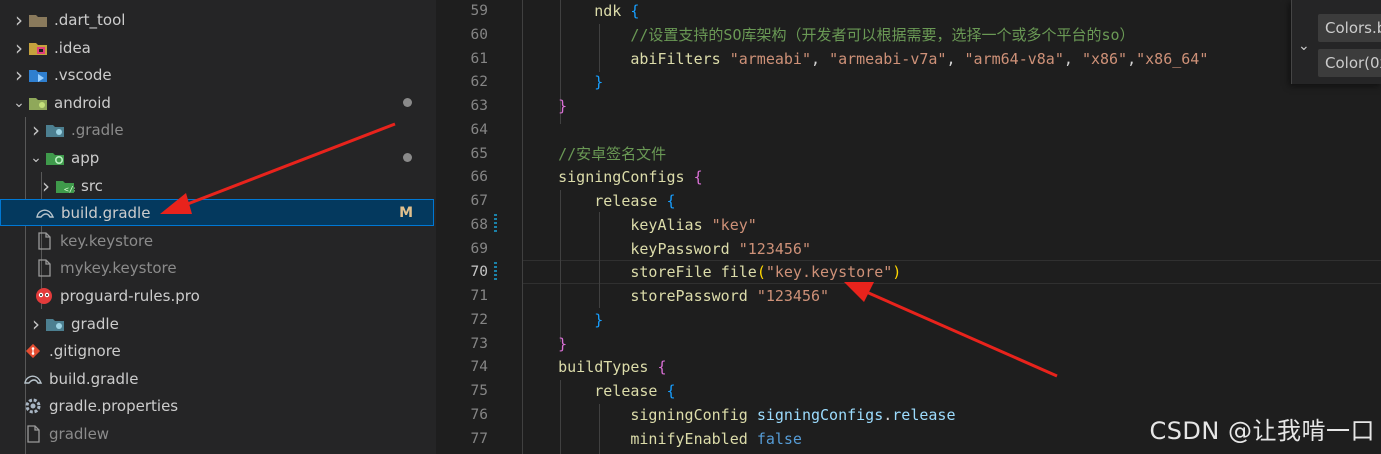 This screenshot has height=454, width=1381. I want to click on modified-badge: M, so click(406, 212).